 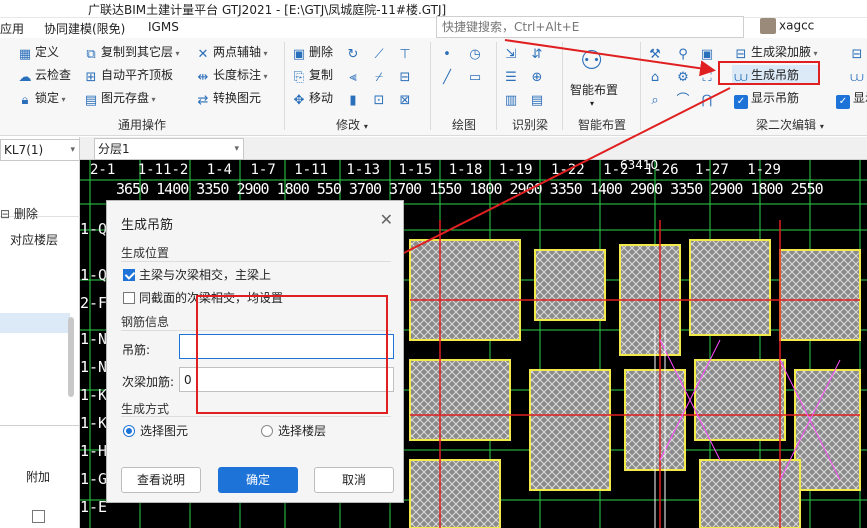 What do you see at coordinates (145, 409) in the screenshot?
I see `section-mode: 生成方式` at bounding box center [145, 409].